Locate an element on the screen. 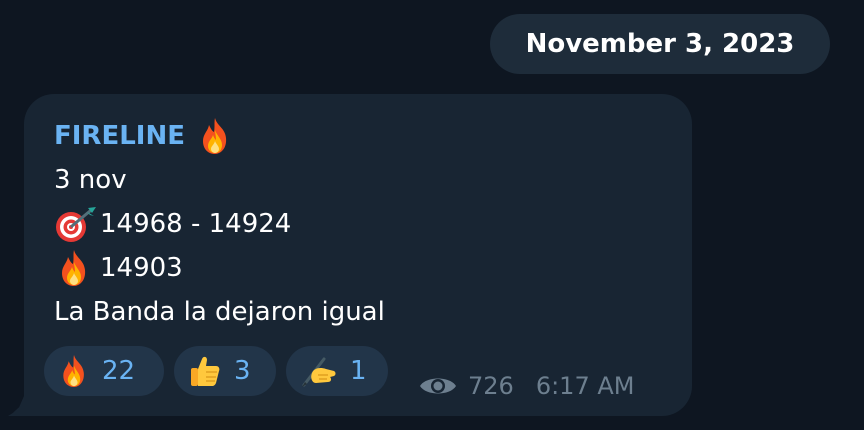  reaction-count: 1 is located at coordinates (358, 371).